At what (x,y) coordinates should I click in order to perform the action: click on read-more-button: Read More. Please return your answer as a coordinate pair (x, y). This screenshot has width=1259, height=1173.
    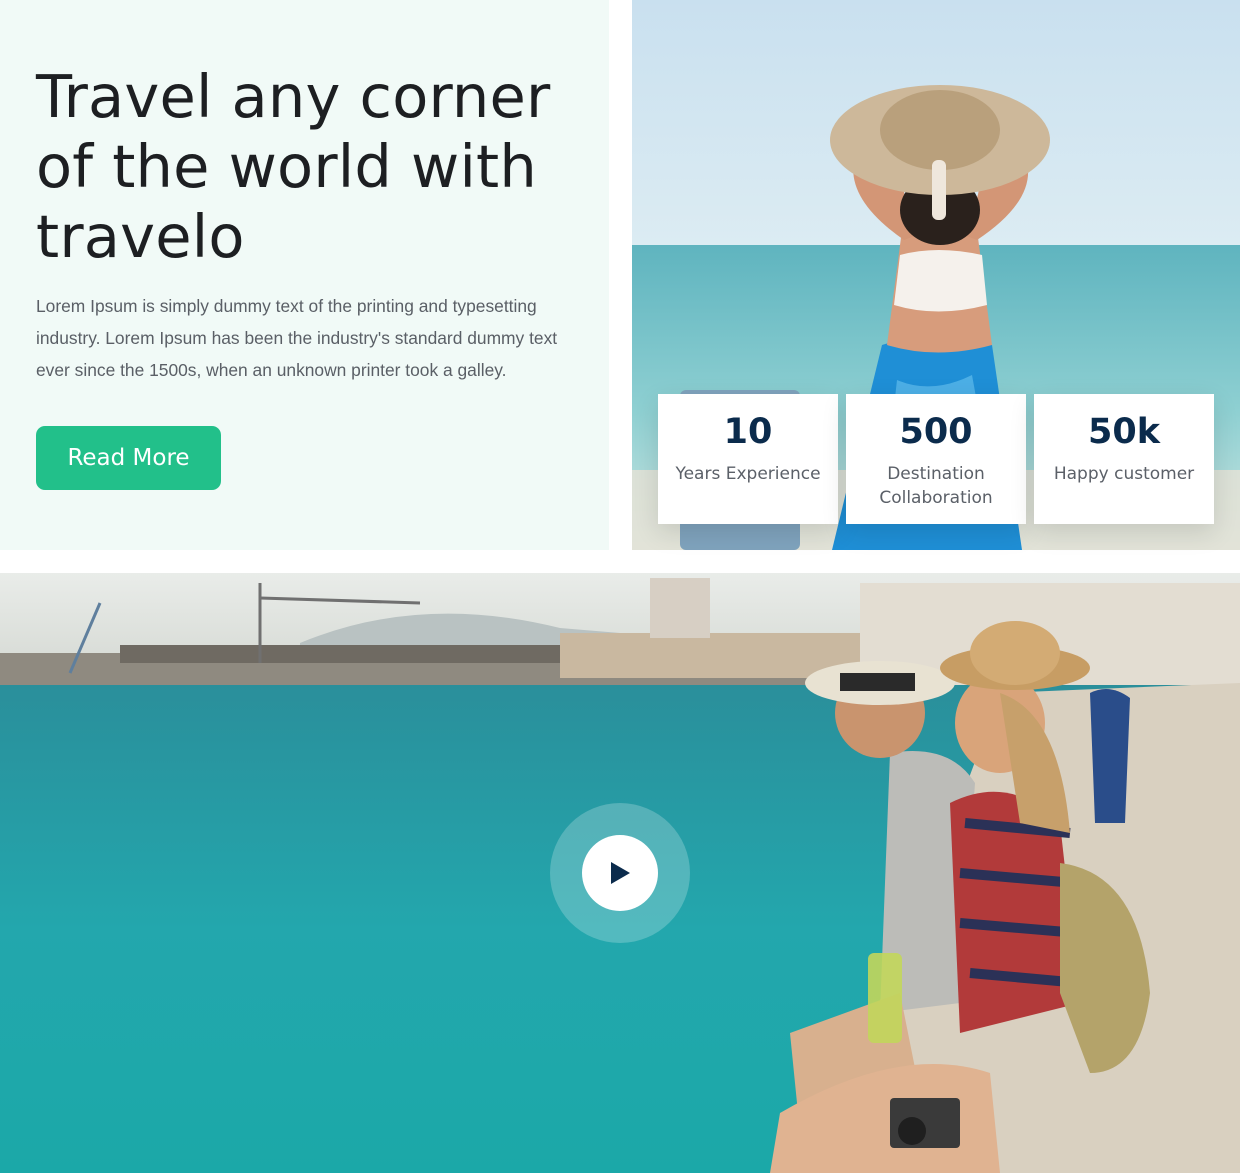
    Looking at the image, I should click on (128, 458).